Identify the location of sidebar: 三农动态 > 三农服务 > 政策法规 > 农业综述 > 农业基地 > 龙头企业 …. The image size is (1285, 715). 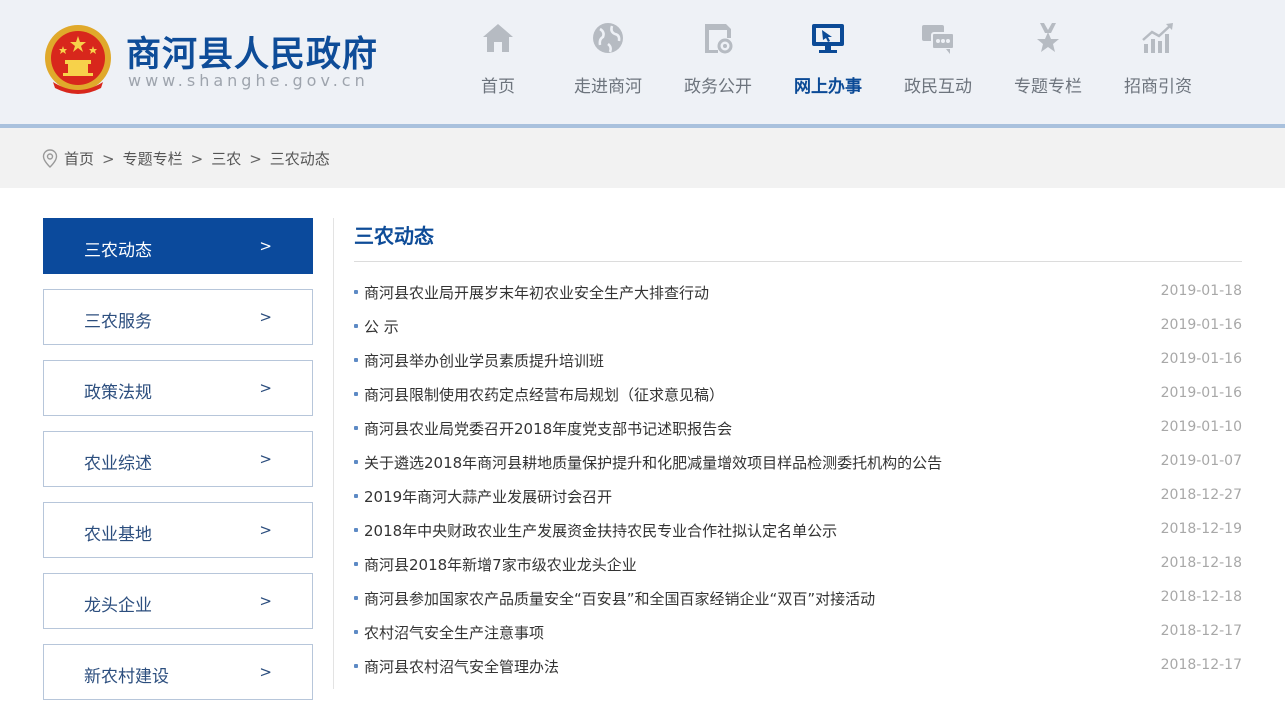
(178, 466).